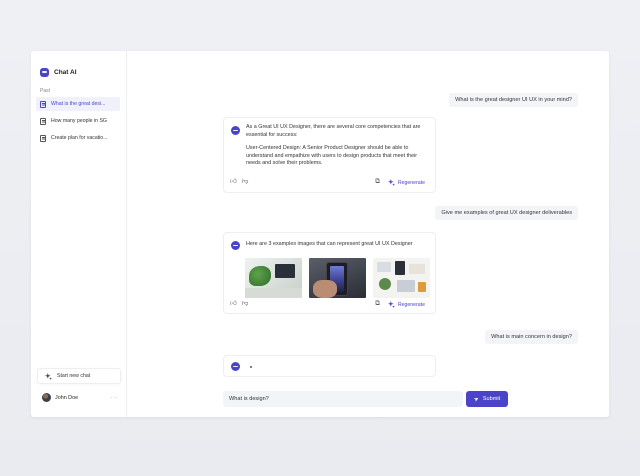 Image resolution: width=640 pixels, height=476 pixels. I want to click on user-profile: John Doe ···, so click(80, 397).